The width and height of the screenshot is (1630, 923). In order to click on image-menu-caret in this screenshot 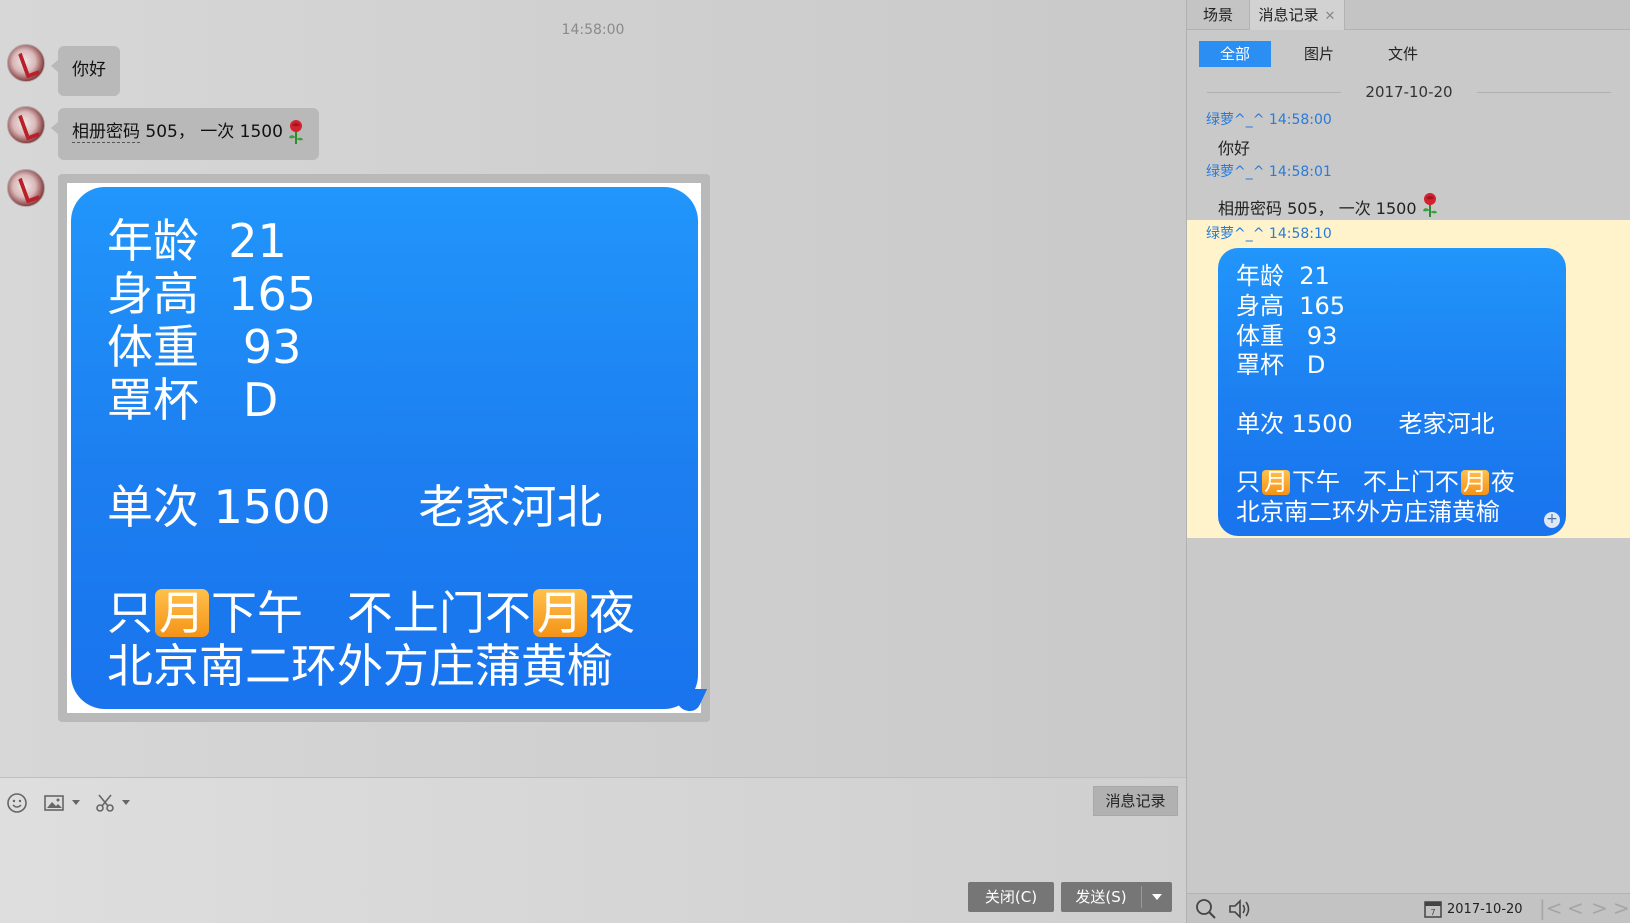, I will do `click(76, 802)`.